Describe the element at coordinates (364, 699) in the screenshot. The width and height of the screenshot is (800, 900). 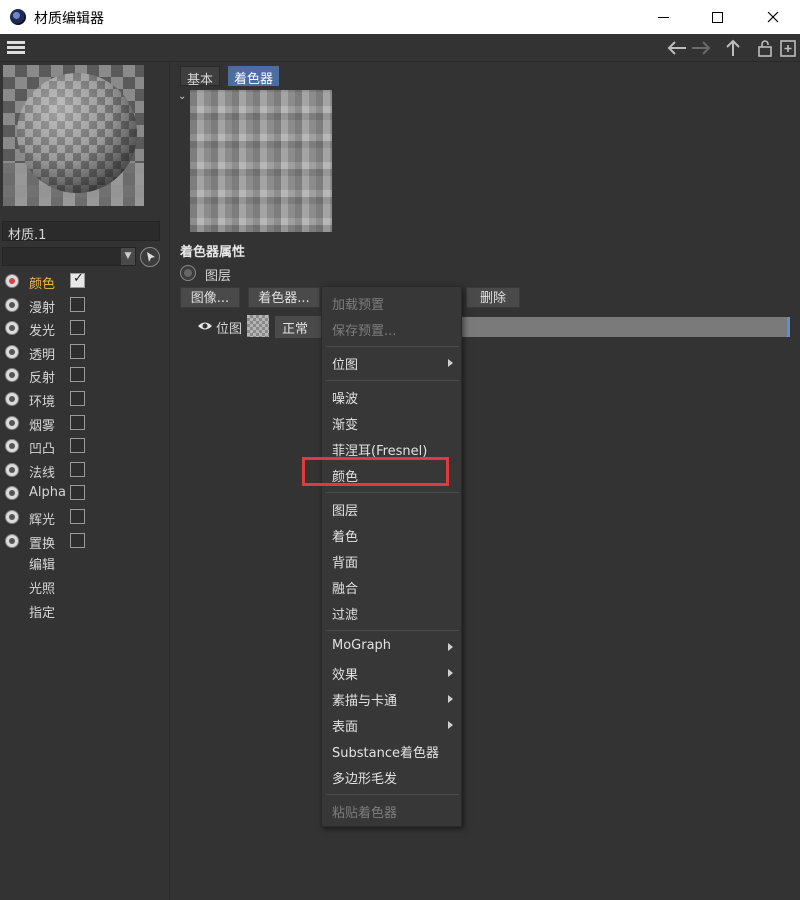
I see `menu-item-sketch-toon: 素描与卡通` at that location.